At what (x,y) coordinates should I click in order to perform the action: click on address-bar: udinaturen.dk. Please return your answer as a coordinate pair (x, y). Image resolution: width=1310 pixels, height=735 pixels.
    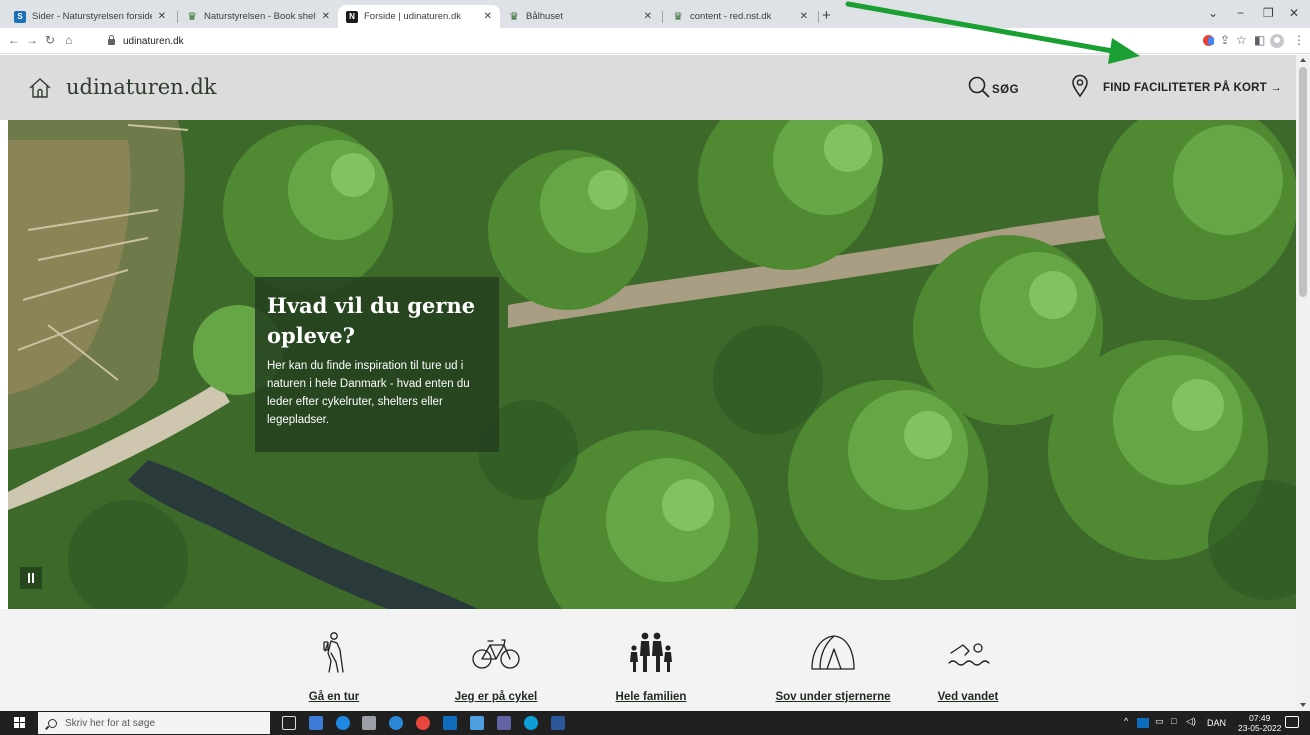
    Looking at the image, I should click on (146, 41).